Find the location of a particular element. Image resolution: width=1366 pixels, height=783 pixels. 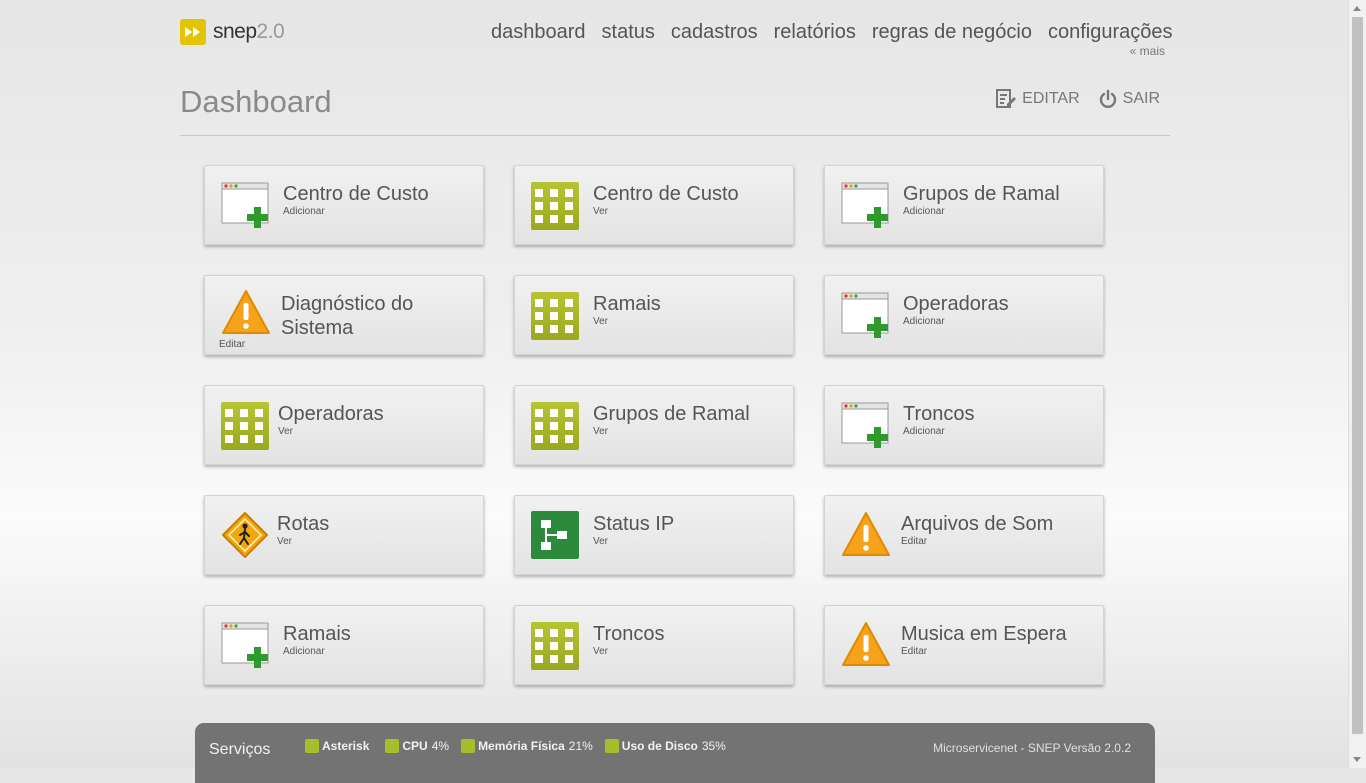

logout-button: SAIR is located at coordinates (1129, 99).